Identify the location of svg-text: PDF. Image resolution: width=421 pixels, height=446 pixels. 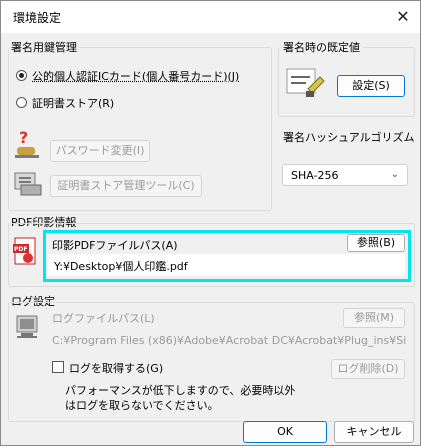
(20, 249).